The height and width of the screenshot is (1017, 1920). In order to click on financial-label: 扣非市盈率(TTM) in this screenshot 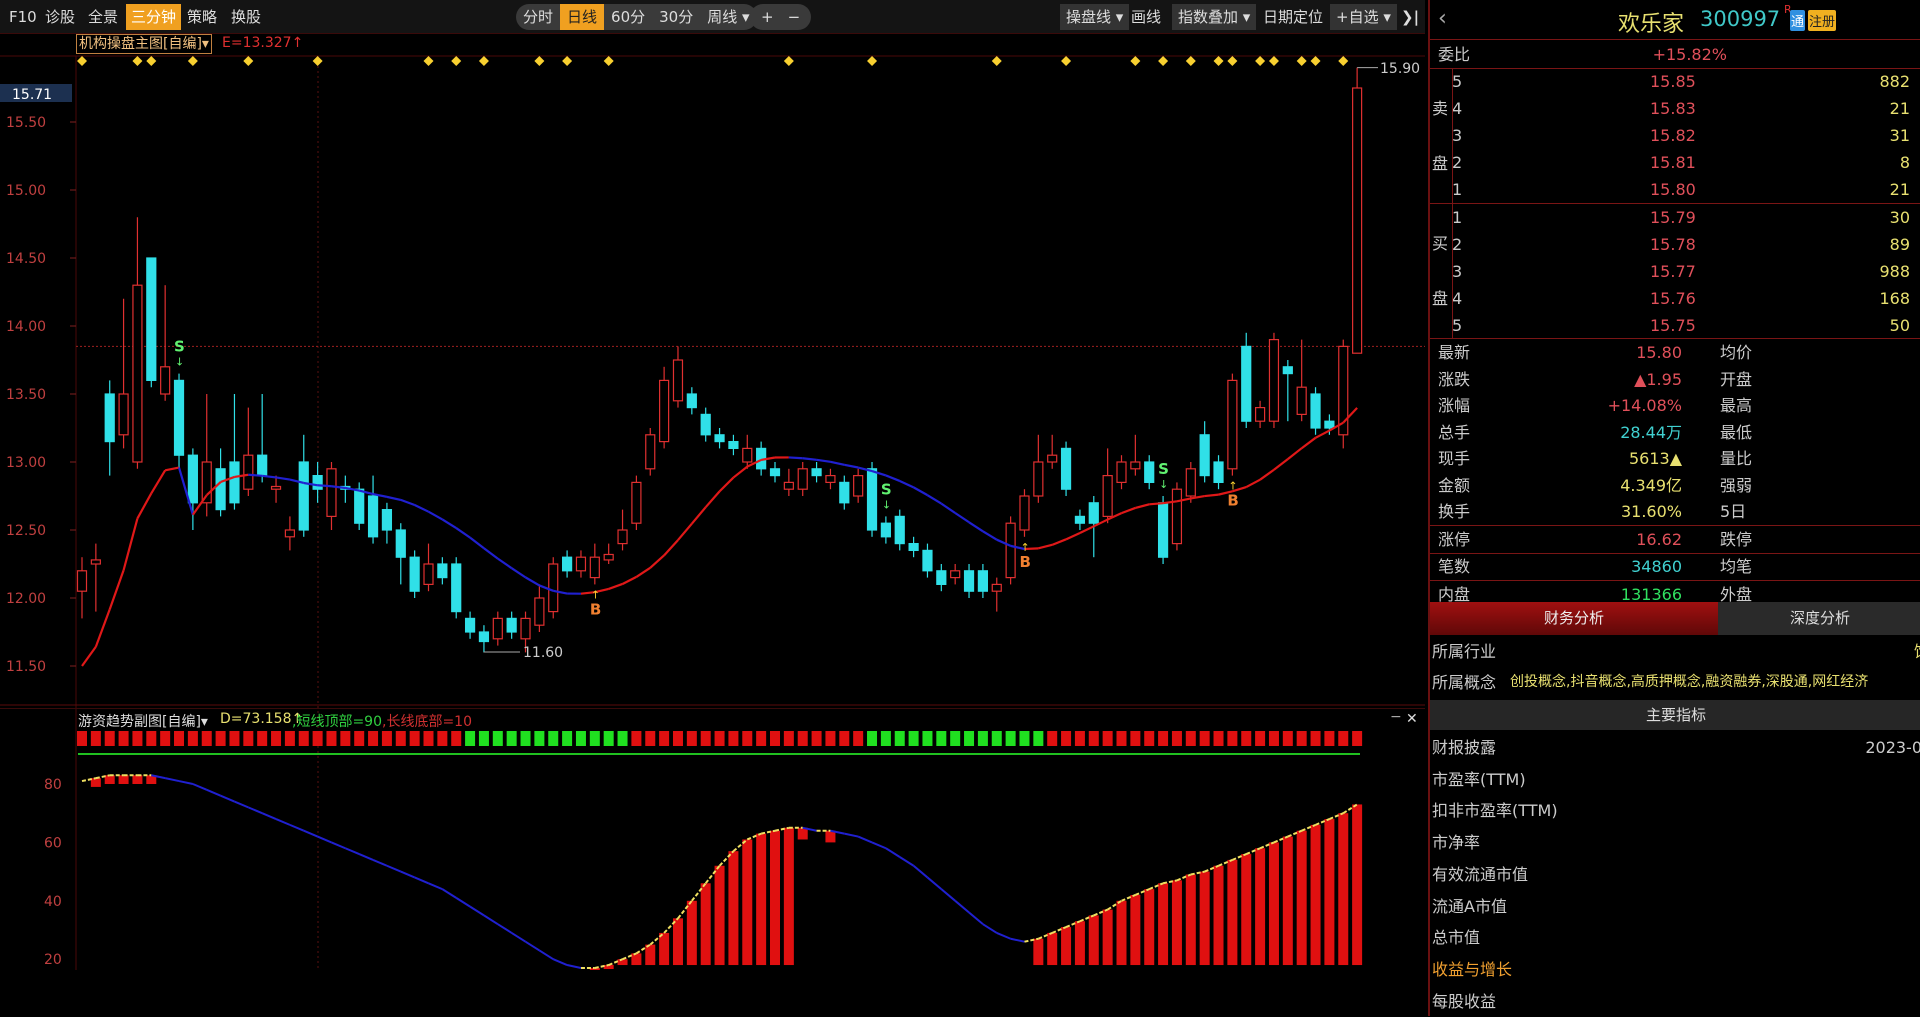, I will do `click(1495, 810)`.